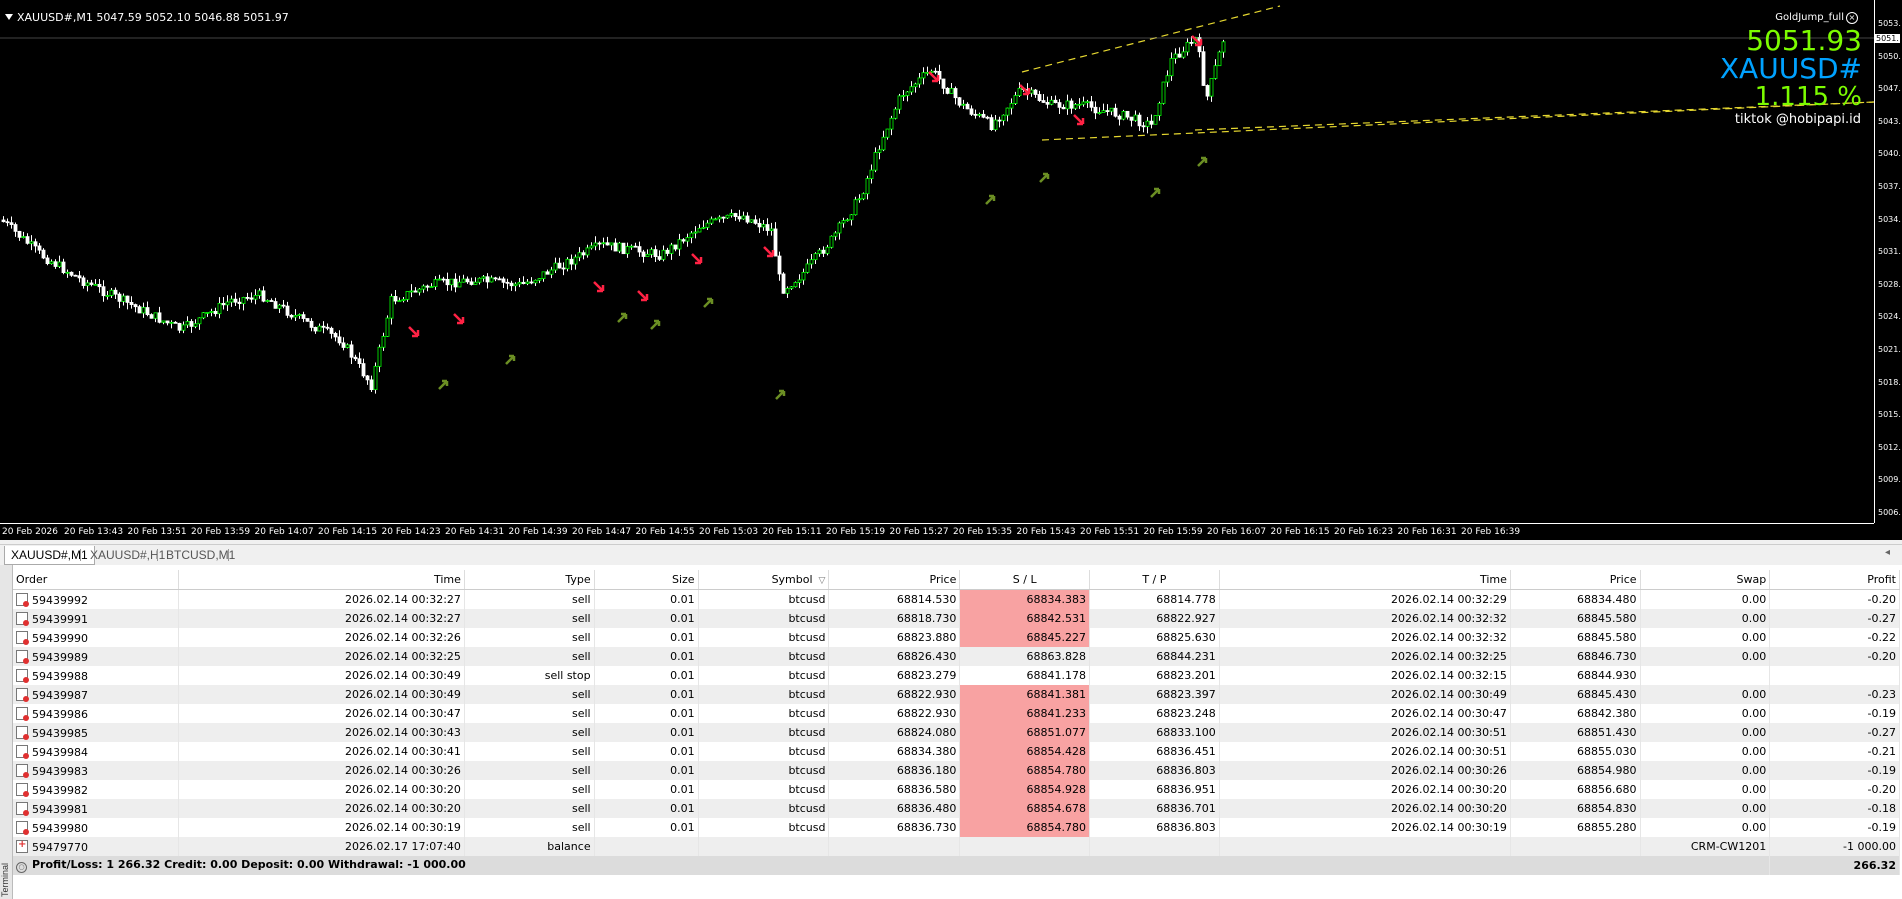 This screenshot has height=899, width=1902. I want to click on col-header-close-price: Price, so click(1575, 580).